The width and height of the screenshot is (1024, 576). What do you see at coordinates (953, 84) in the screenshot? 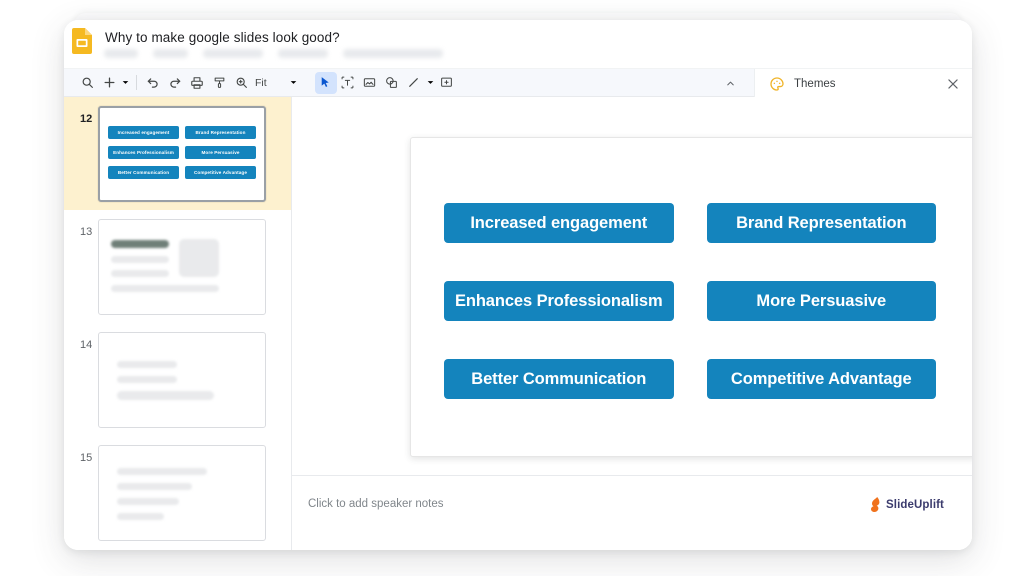
I see `close-icon` at bounding box center [953, 84].